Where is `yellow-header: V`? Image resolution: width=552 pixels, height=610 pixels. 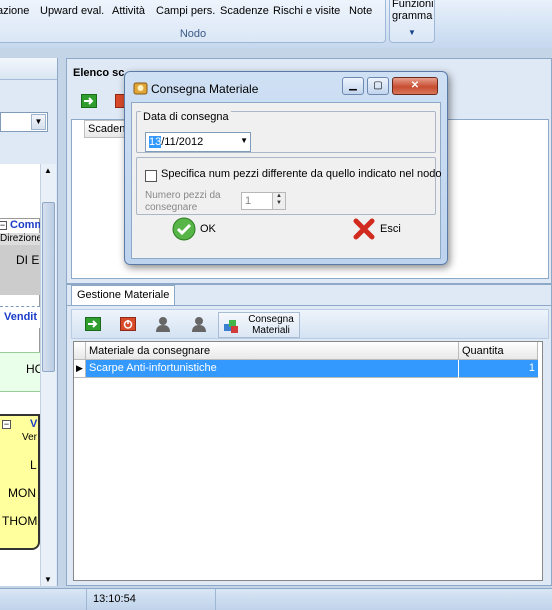 yellow-header: V is located at coordinates (34, 424).